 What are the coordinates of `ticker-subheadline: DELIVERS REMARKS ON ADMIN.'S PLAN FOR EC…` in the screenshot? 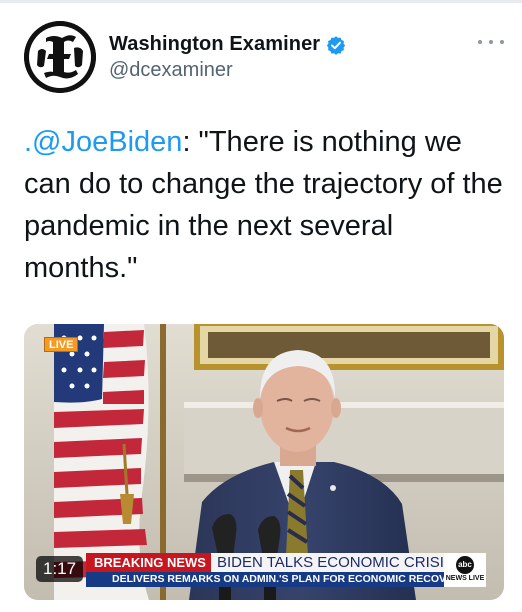 It's located at (265, 579).